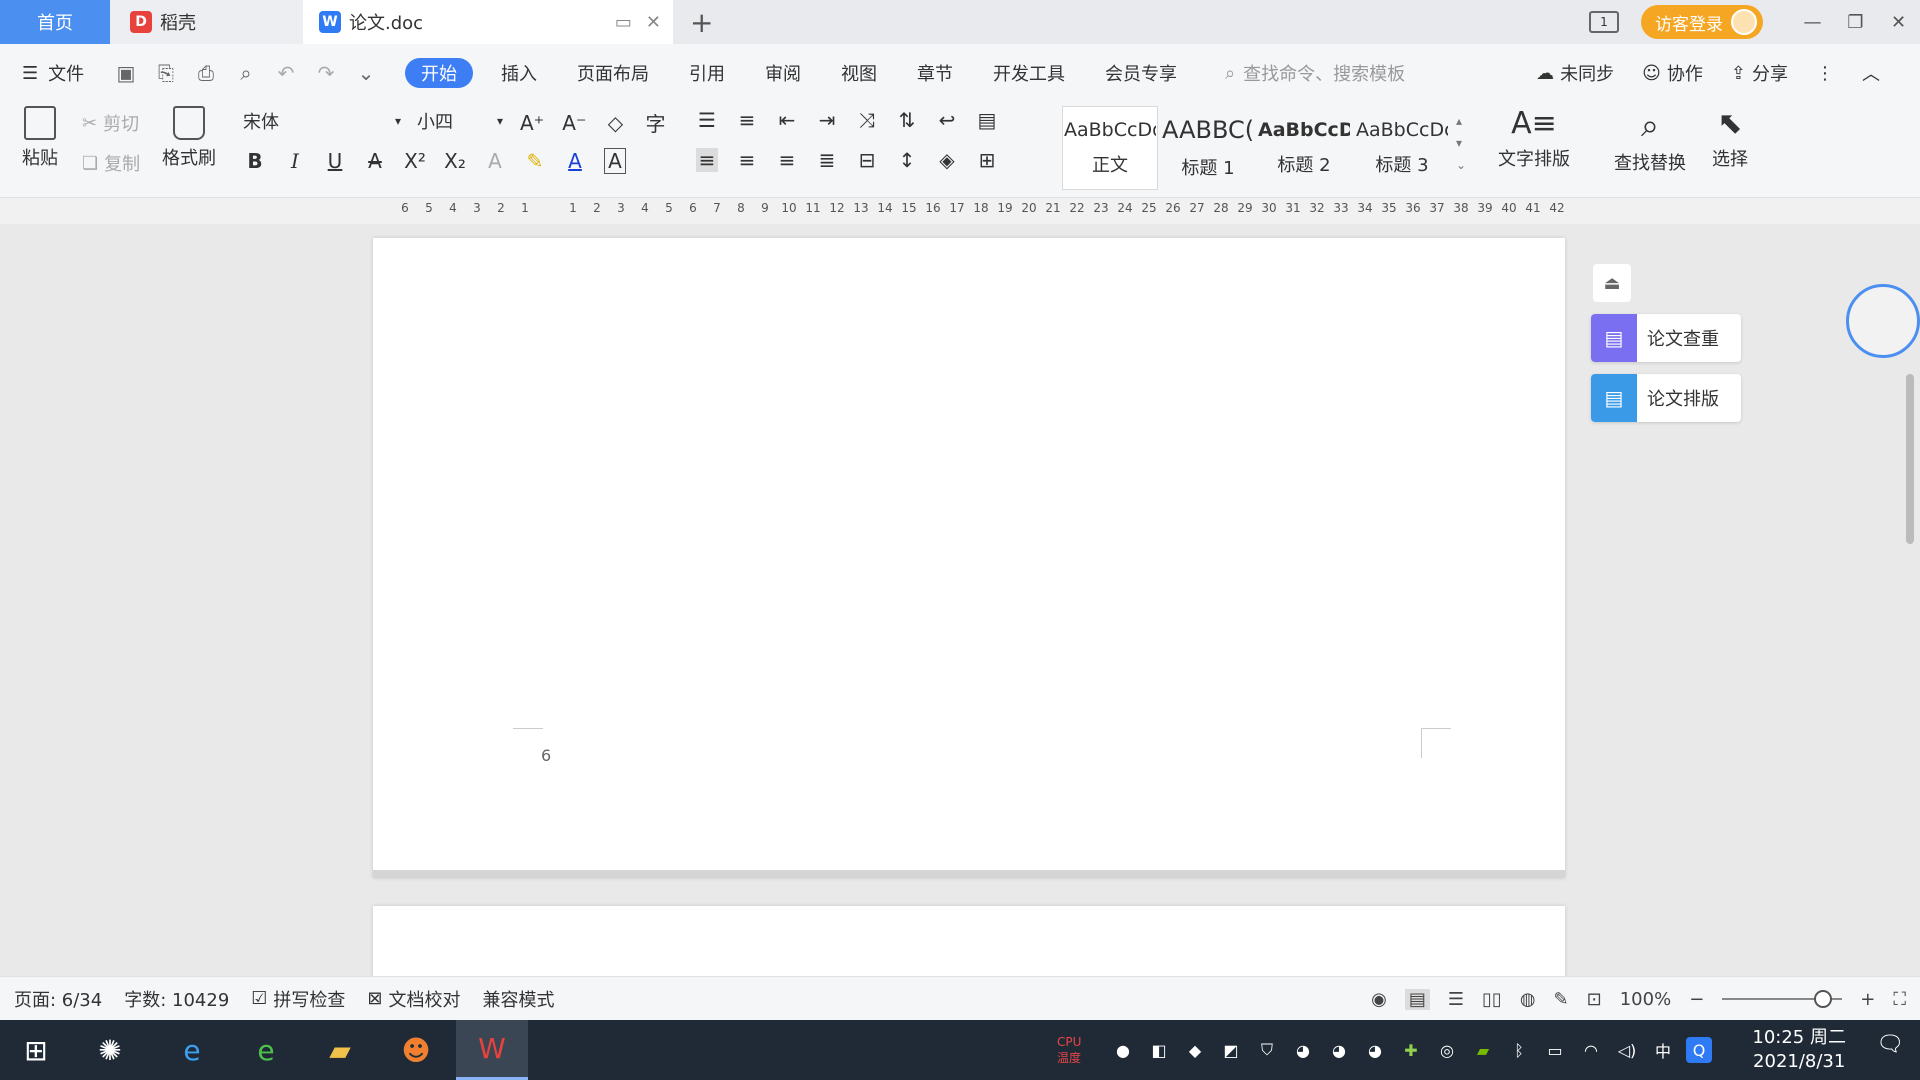 This screenshot has height=1080, width=1920. What do you see at coordinates (1561, 999) in the screenshot?
I see `write-view-icon: ✎` at bounding box center [1561, 999].